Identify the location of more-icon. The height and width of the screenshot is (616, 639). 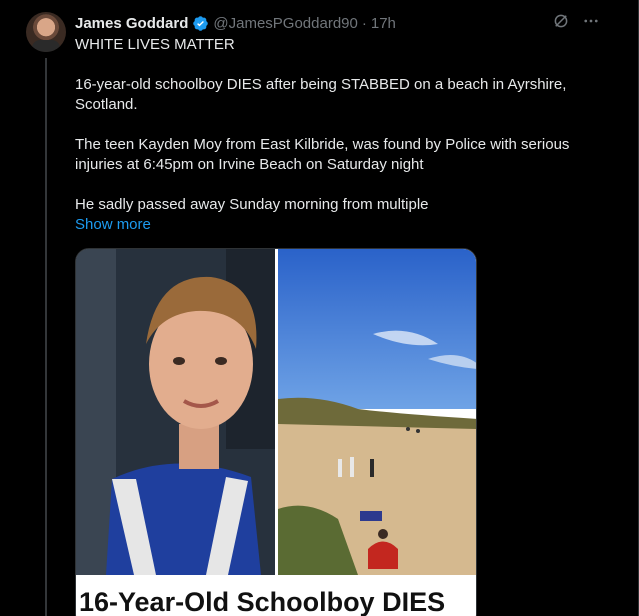
(591, 21).